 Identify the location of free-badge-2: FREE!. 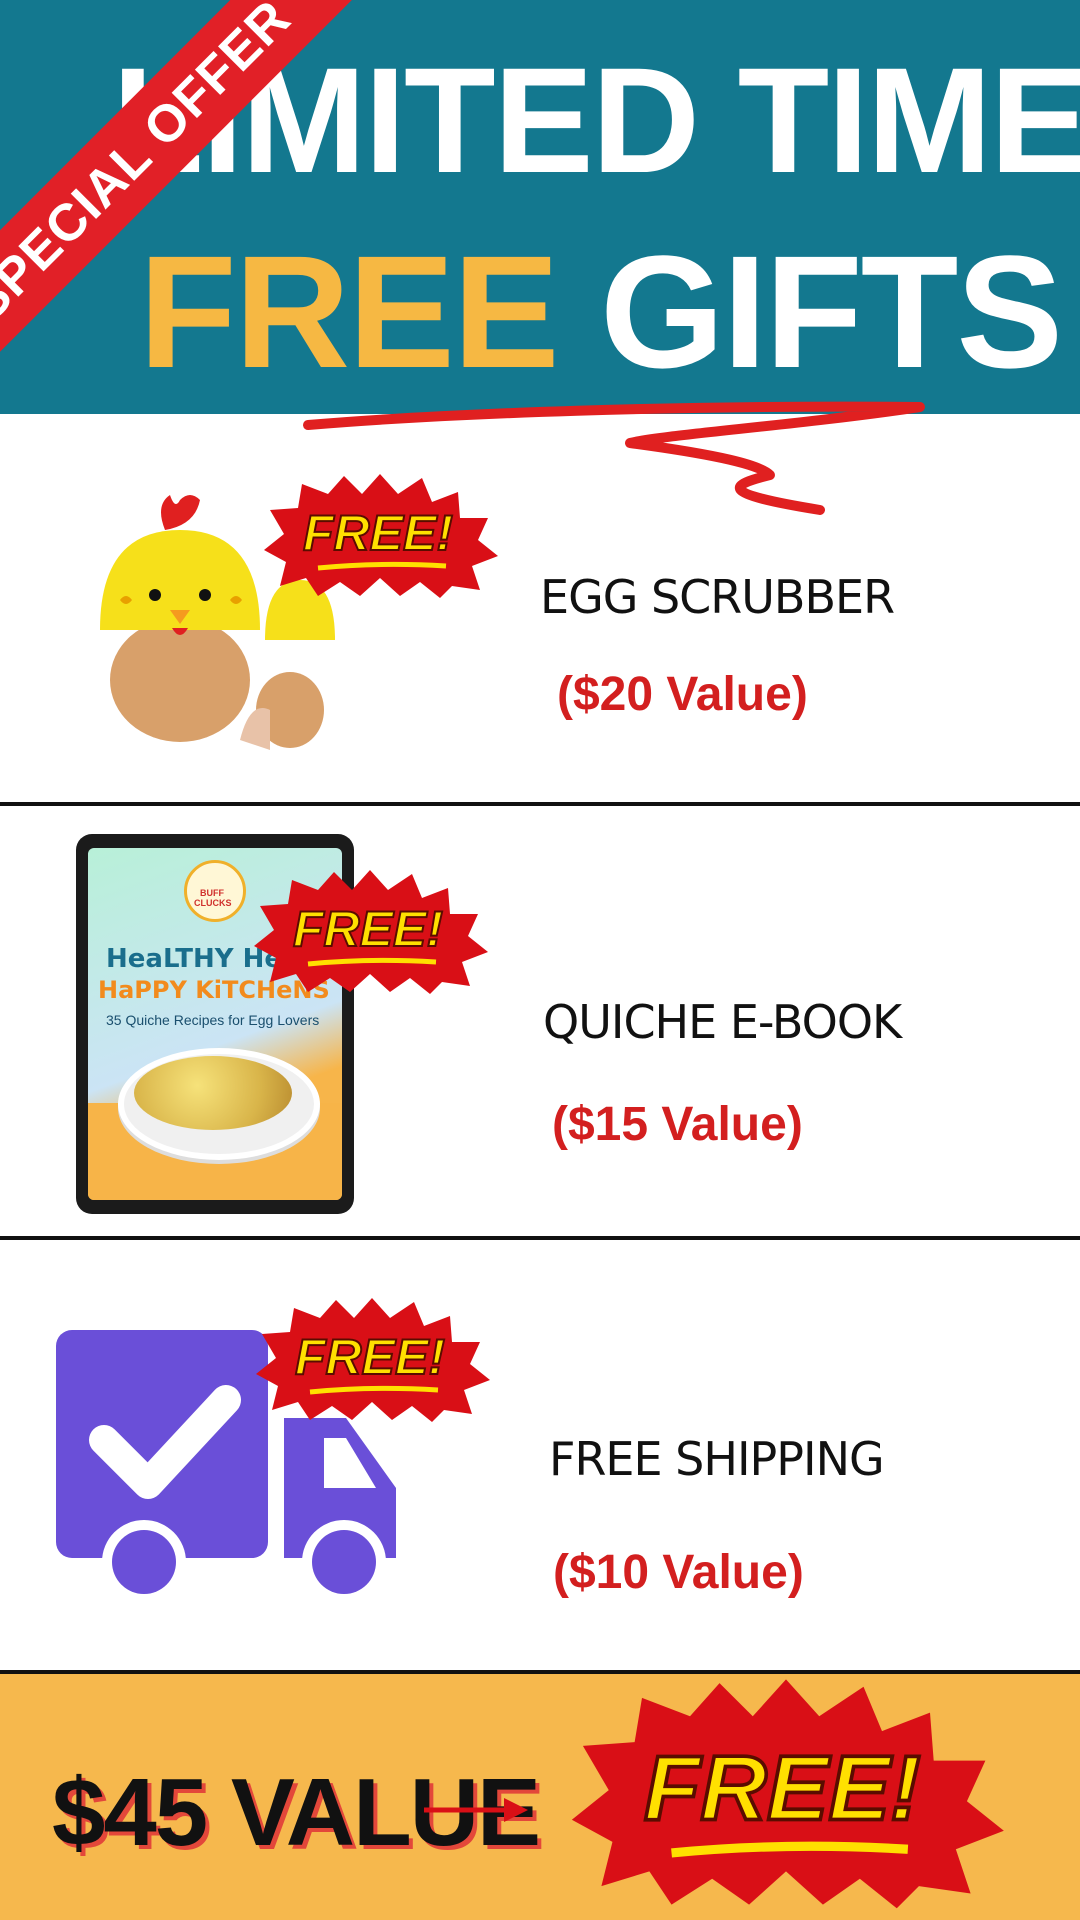
(371, 932).